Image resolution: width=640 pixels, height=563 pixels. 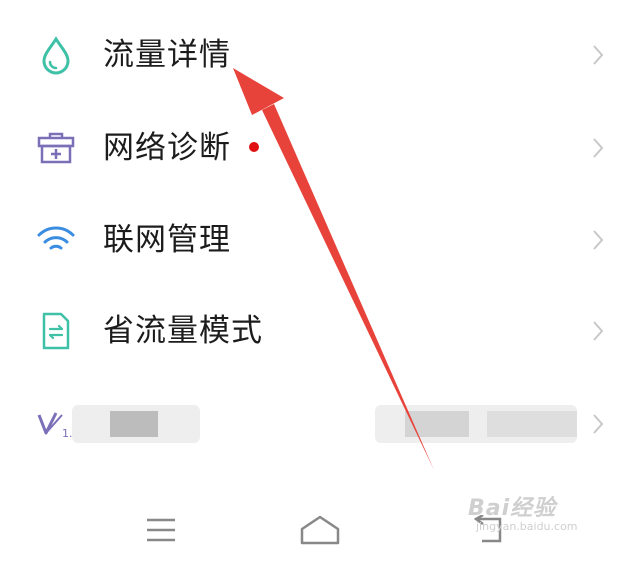 I want to click on menu-item-label: 网络诊断, so click(x=167, y=148).